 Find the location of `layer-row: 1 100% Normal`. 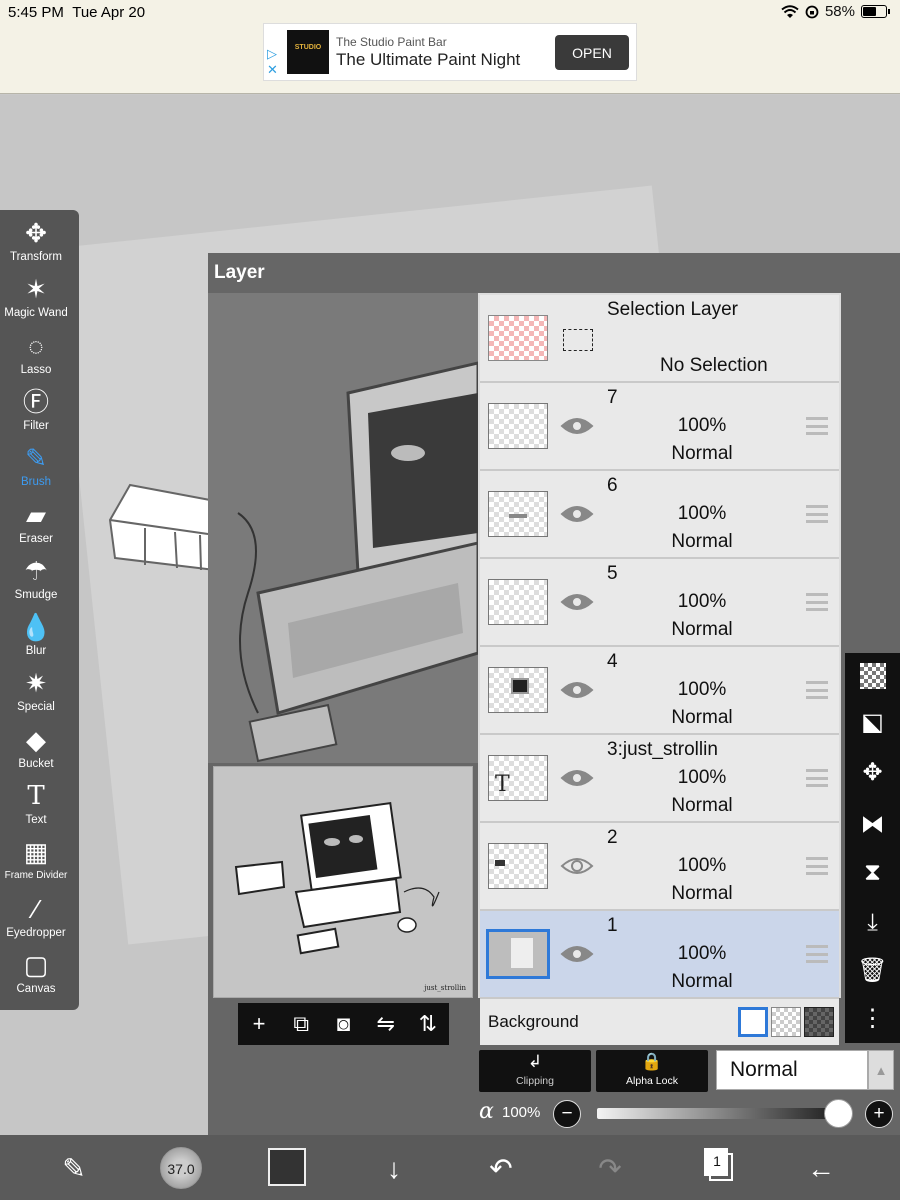

layer-row: 1 100% Normal is located at coordinates (659, 955).